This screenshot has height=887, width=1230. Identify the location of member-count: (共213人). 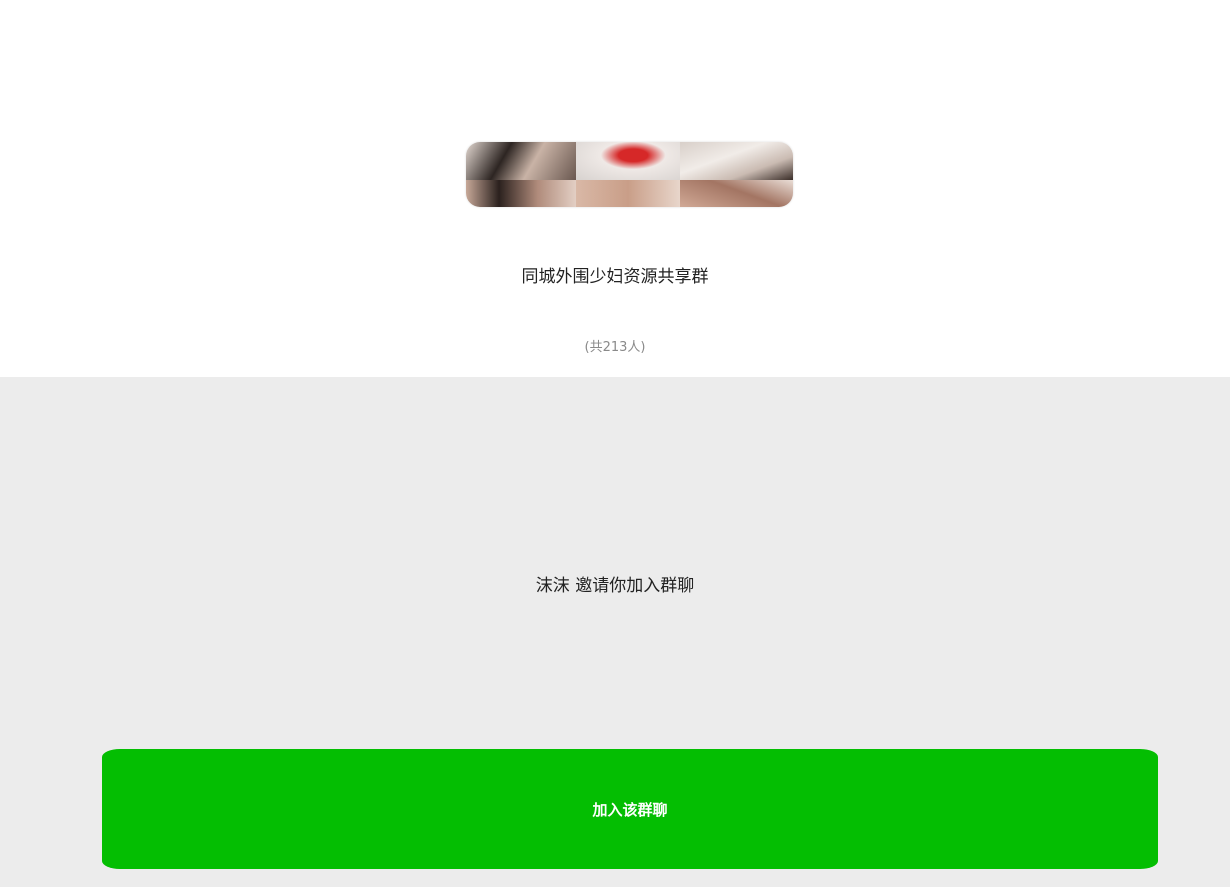
(615, 347).